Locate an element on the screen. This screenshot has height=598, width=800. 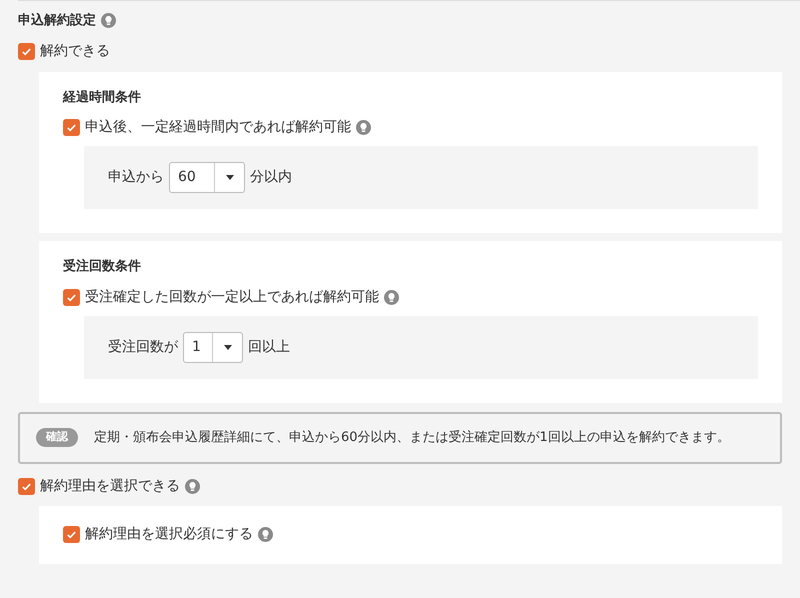
checkbox-label: 解約理由を選択必須にする is located at coordinates (169, 534).